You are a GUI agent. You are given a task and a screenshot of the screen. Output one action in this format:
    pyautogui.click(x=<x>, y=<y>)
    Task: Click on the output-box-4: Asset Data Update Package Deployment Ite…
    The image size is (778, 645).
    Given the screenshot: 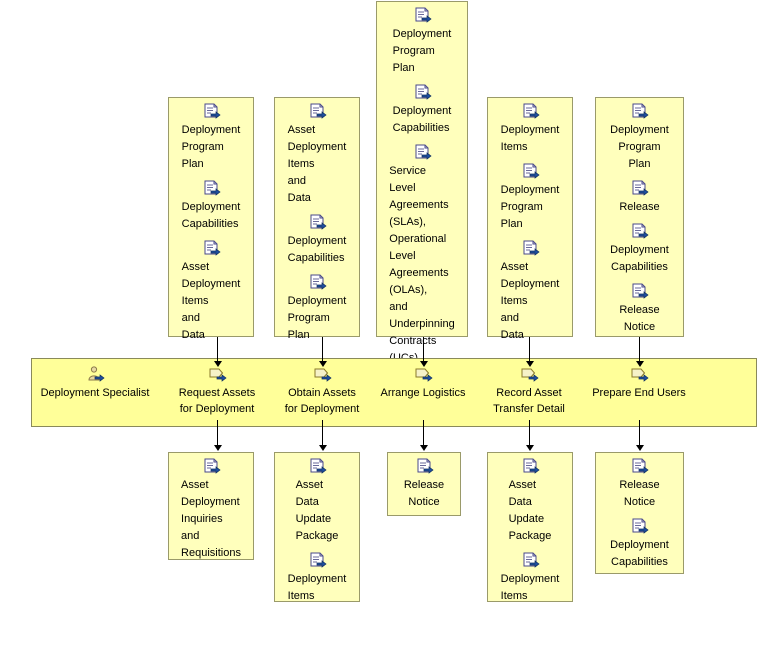 What is the action you would take?
    pyautogui.click(x=530, y=527)
    